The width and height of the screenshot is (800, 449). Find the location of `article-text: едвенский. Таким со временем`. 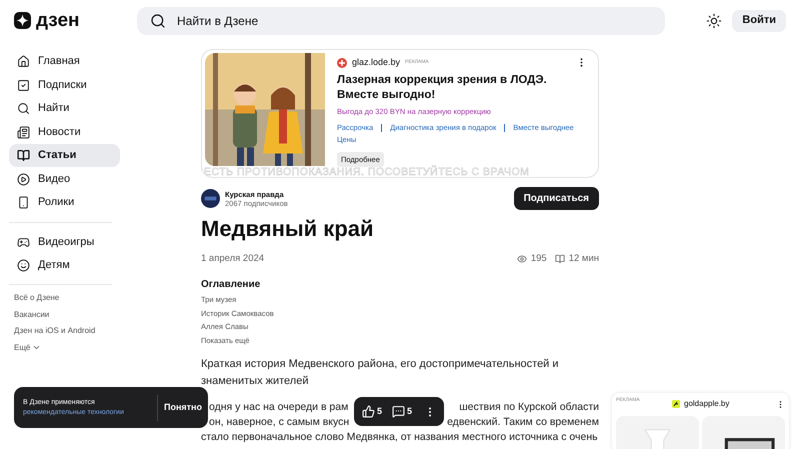

article-text: едвенский. Таким со временем is located at coordinates (523, 422).